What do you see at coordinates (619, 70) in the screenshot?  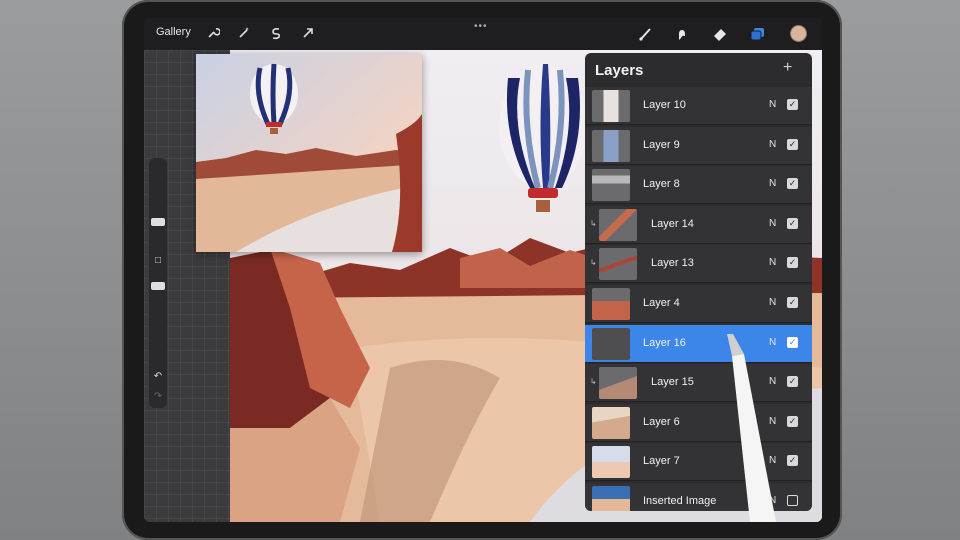 I see `layers-panel-title: Layers` at bounding box center [619, 70].